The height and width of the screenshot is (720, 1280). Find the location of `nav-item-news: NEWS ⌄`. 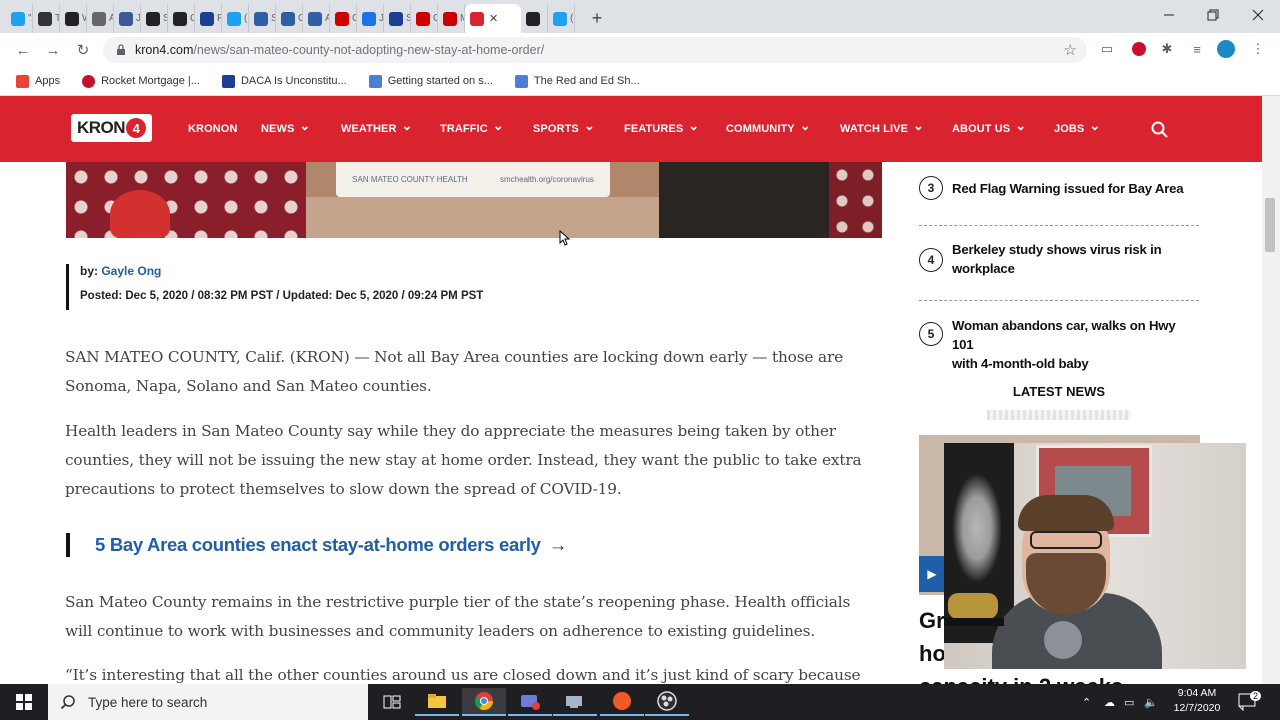

nav-item-news: NEWS ⌄ is located at coordinates (285, 129).